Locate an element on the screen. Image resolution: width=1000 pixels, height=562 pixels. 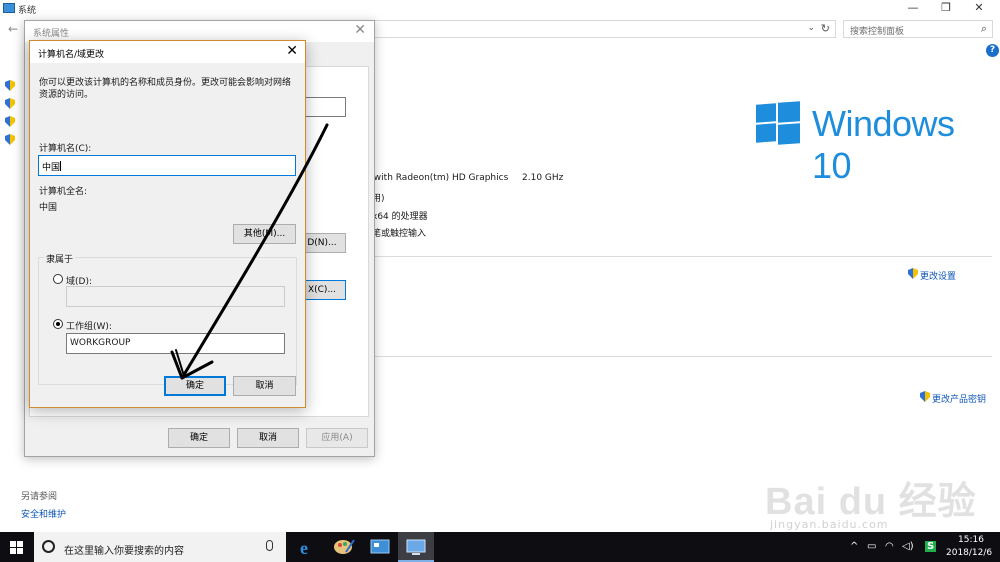
full-name-value: 中国 is located at coordinates (48, 208).